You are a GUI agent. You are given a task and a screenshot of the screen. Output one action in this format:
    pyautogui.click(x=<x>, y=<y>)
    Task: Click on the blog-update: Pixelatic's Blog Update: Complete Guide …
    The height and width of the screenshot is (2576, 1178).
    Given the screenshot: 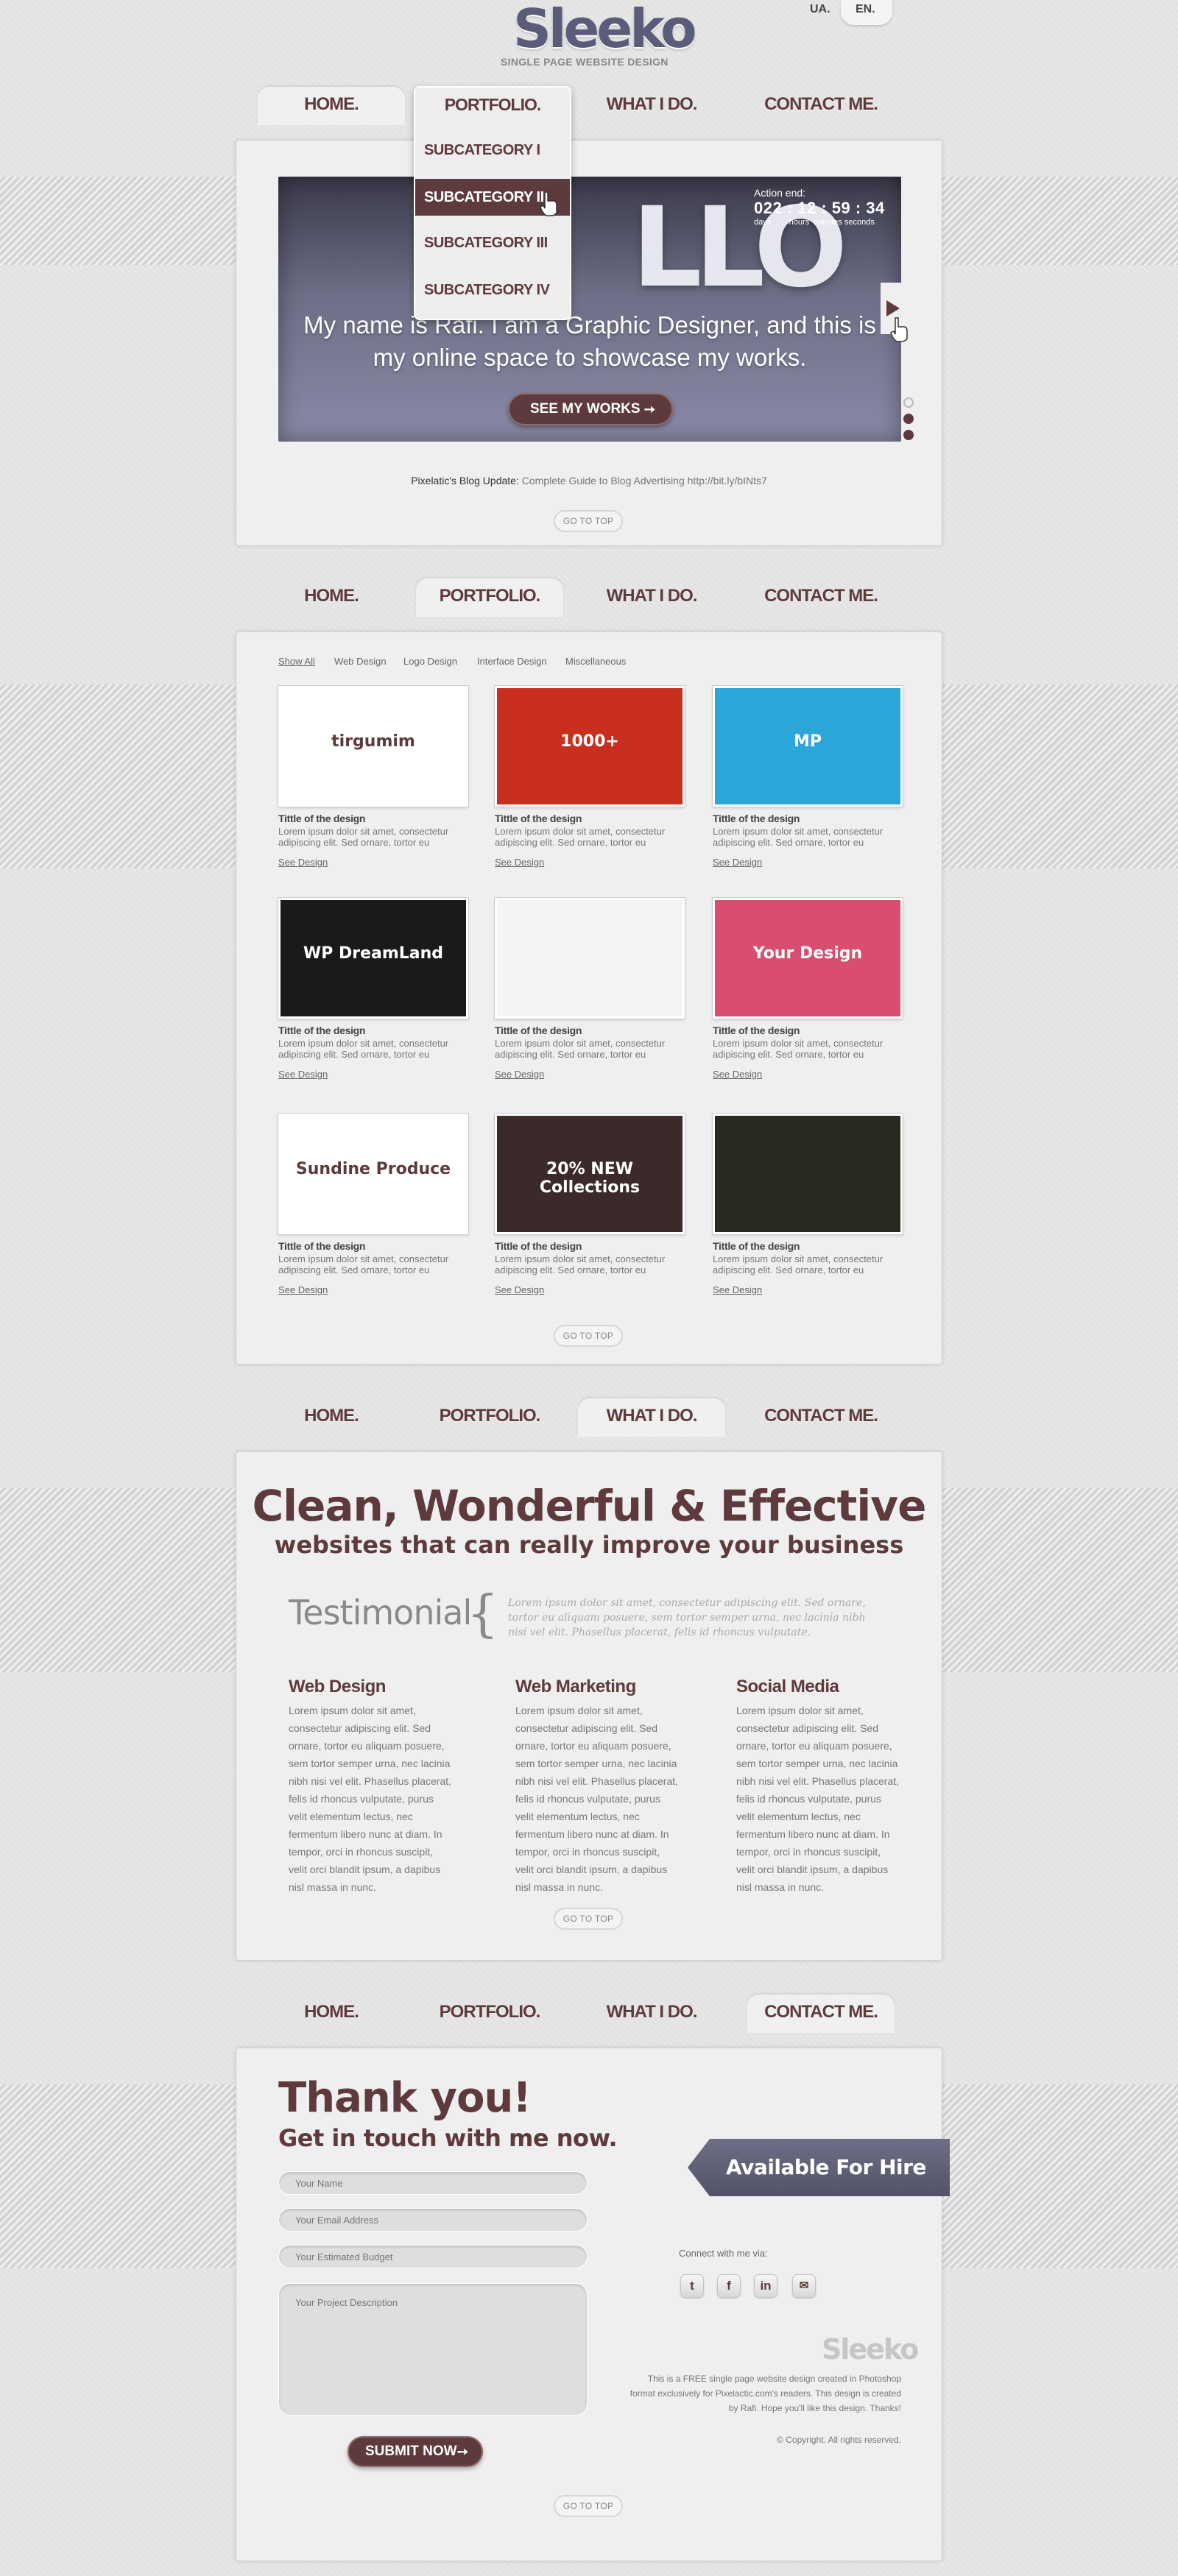 What is the action you would take?
    pyautogui.click(x=589, y=480)
    